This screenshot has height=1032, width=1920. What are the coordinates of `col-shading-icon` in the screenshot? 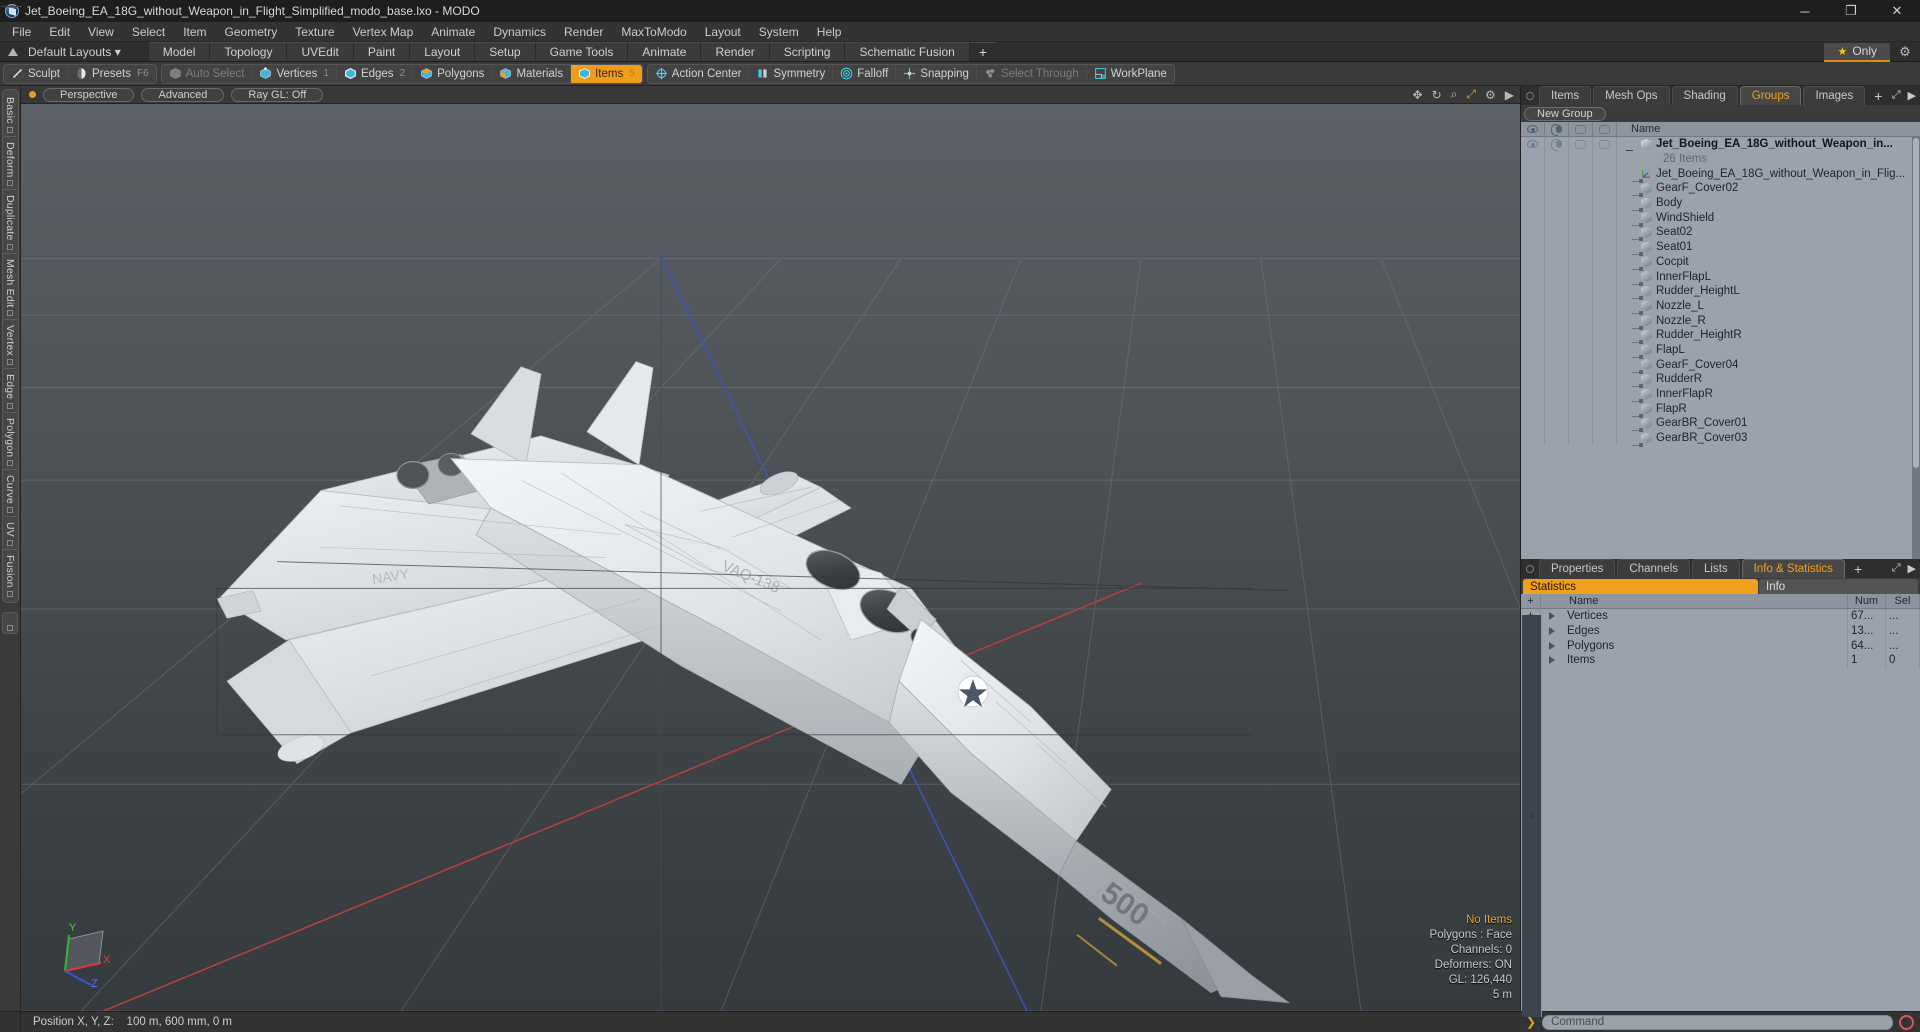 It's located at (1557, 129).